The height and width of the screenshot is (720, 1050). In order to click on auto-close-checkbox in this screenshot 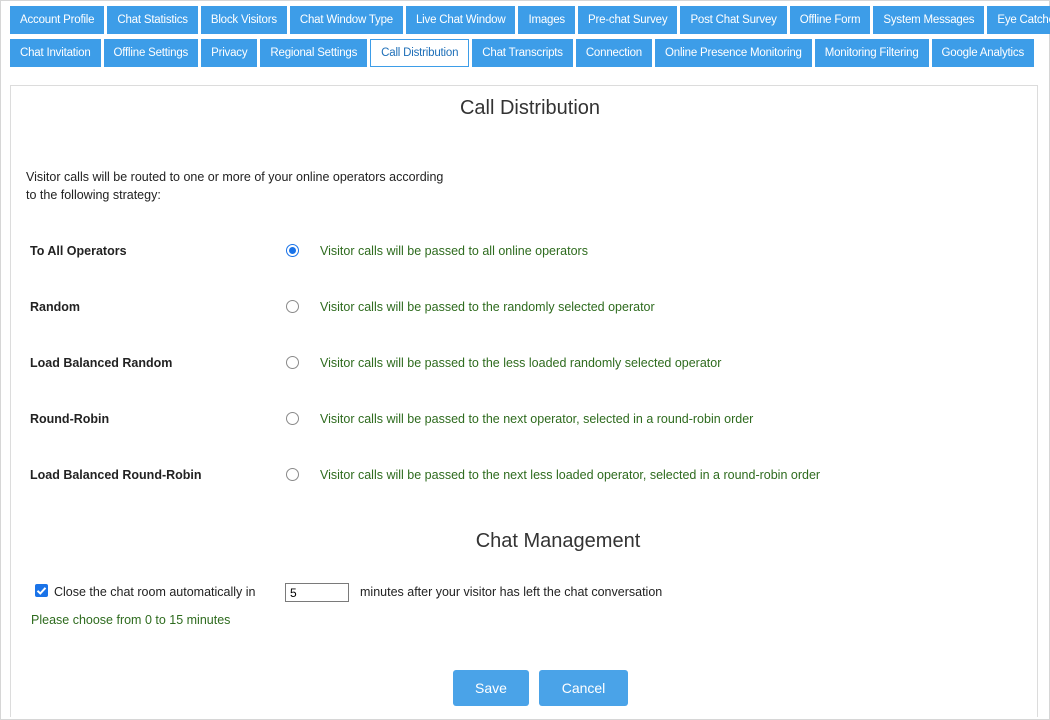, I will do `click(41, 590)`.